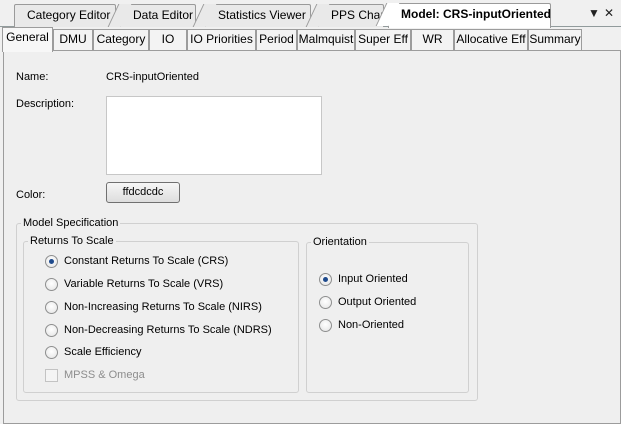 The height and width of the screenshot is (424, 621). I want to click on tab-super-eff: Super Eff, so click(383, 40).